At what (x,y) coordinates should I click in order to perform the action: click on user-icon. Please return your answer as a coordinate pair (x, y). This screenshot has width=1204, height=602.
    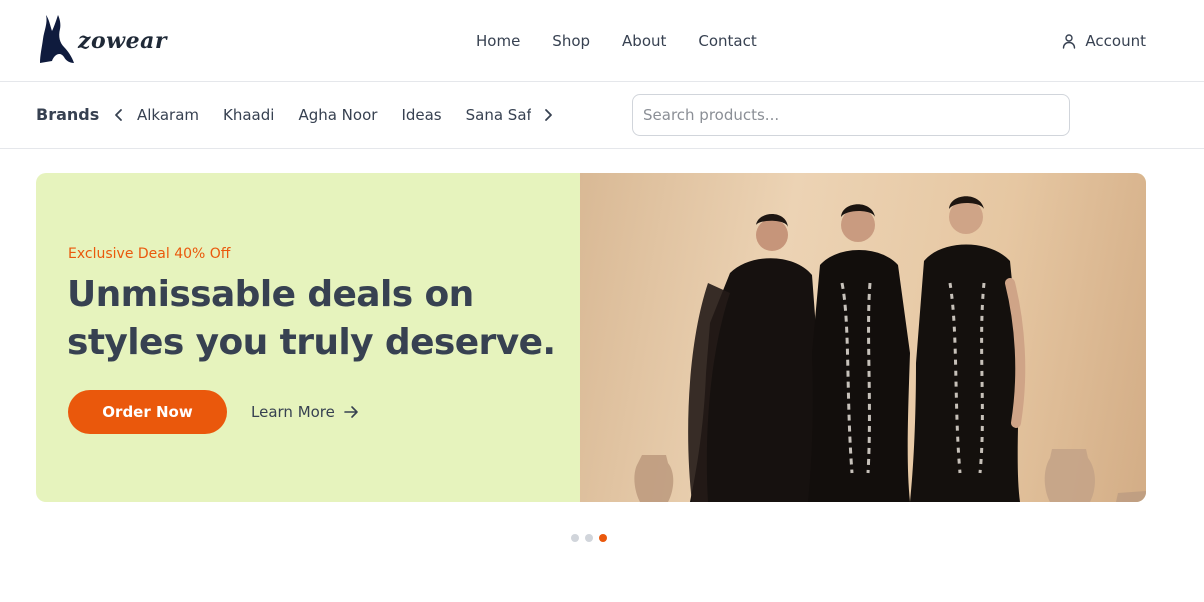
    Looking at the image, I should click on (1069, 41).